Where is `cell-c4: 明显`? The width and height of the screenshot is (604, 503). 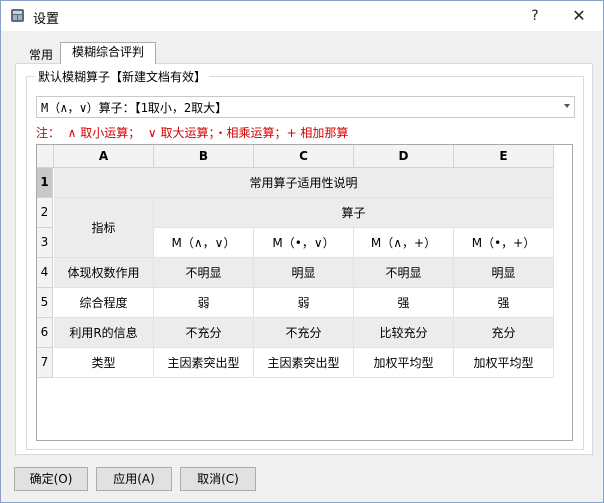 cell-c4: 明显 is located at coordinates (304, 273).